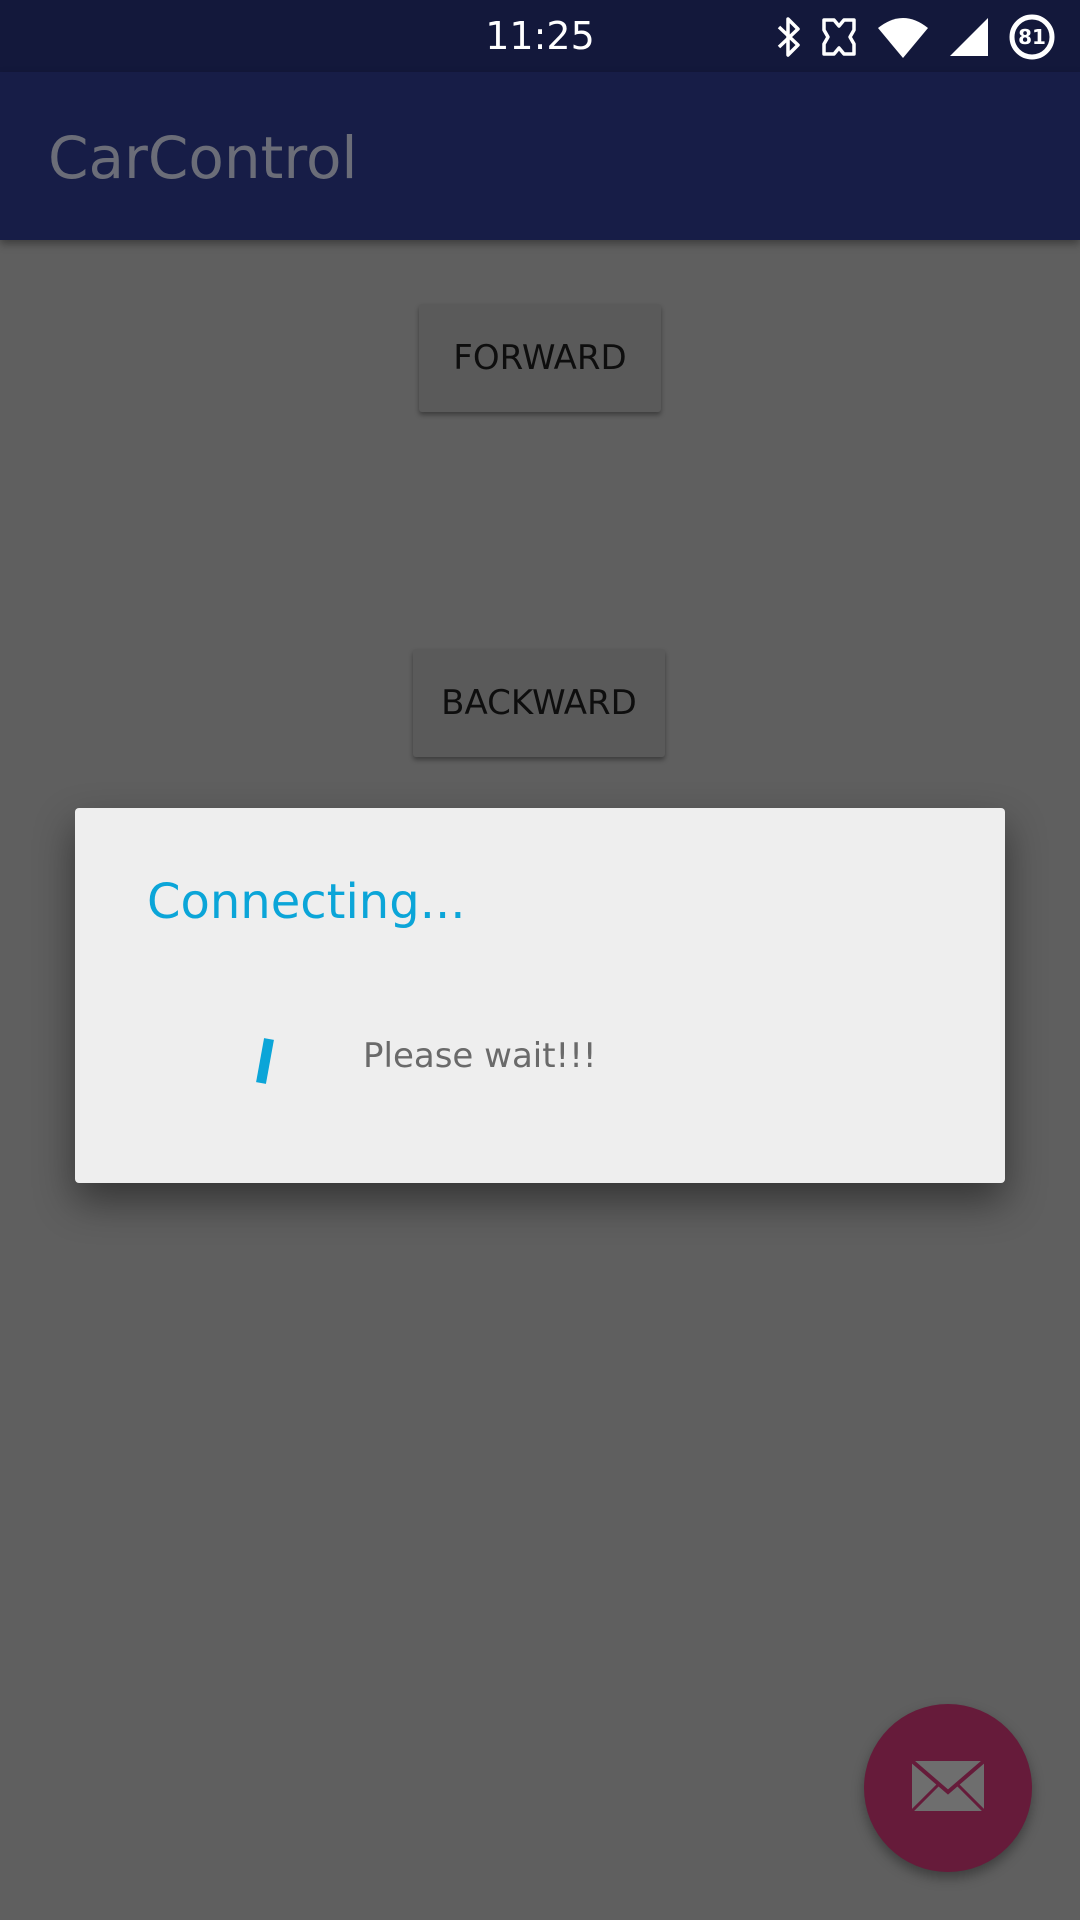 The height and width of the screenshot is (1920, 1080). What do you see at coordinates (540, 156) in the screenshot?
I see `app-bar: CarControl` at bounding box center [540, 156].